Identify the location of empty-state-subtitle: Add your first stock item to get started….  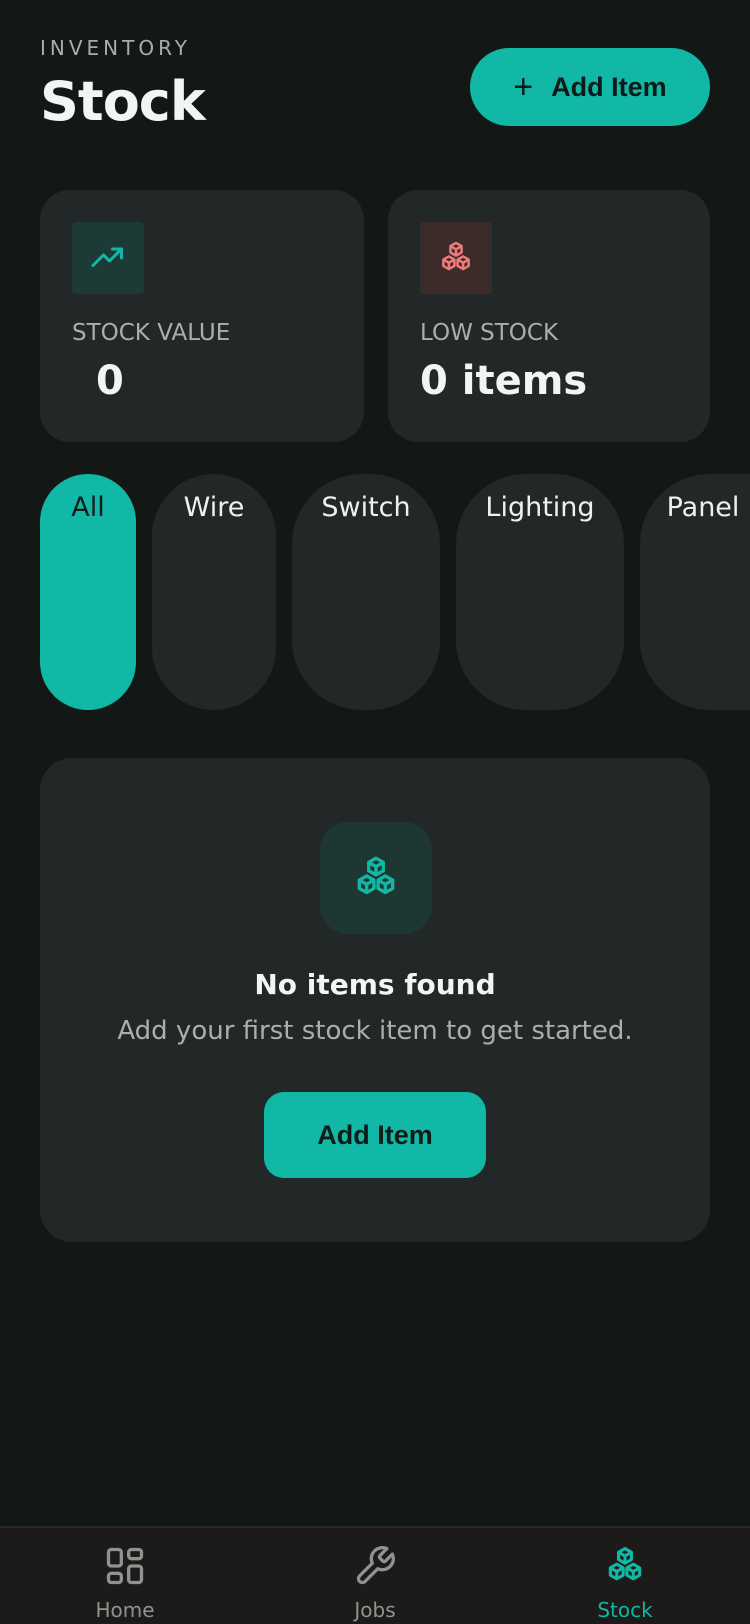
(375, 1031).